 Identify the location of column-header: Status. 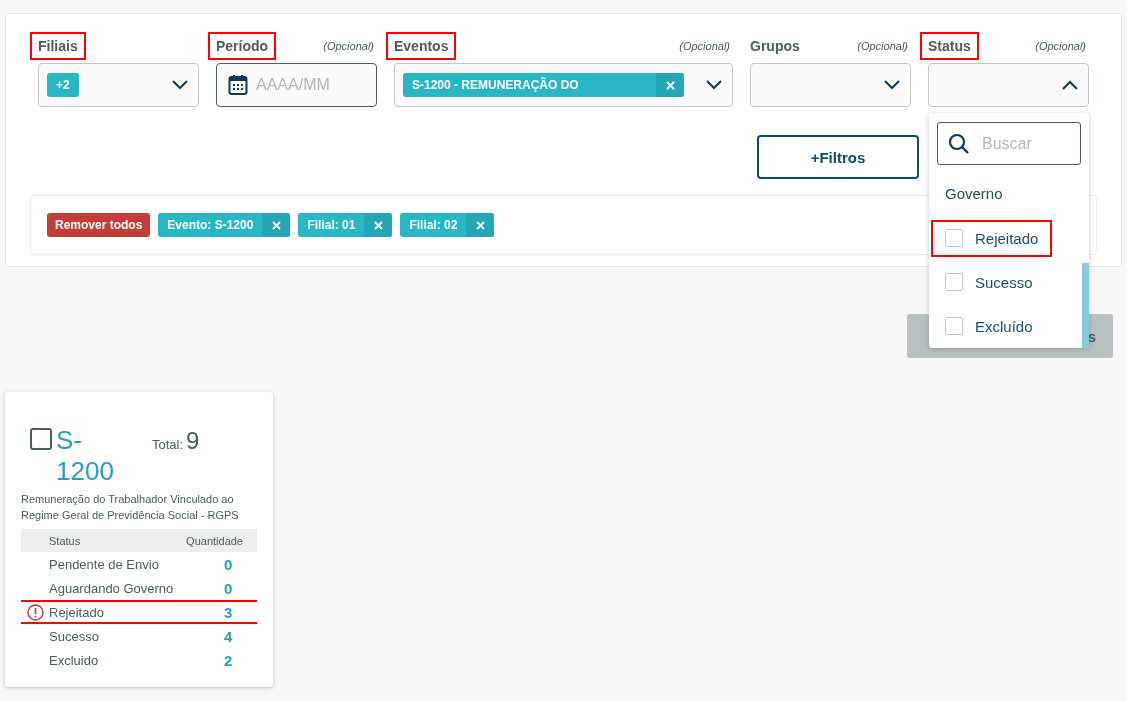
(102, 540).